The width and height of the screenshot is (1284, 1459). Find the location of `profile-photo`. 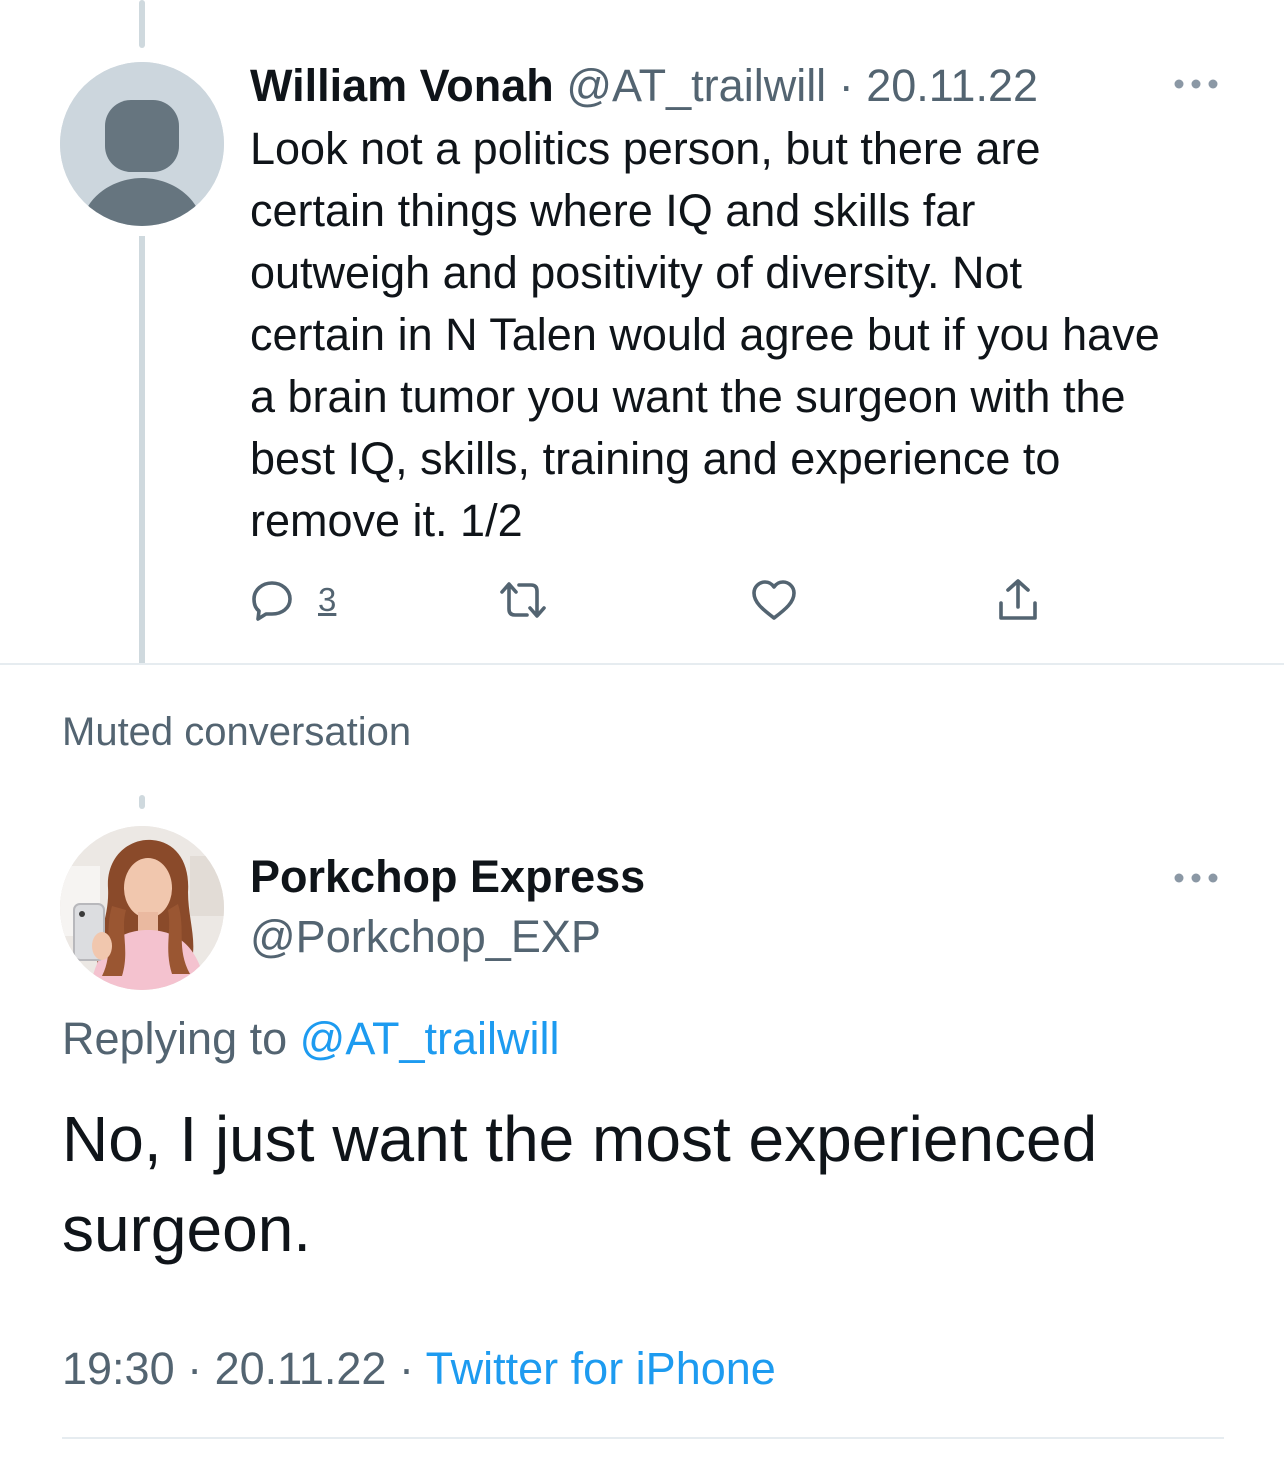

profile-photo is located at coordinates (142, 908).